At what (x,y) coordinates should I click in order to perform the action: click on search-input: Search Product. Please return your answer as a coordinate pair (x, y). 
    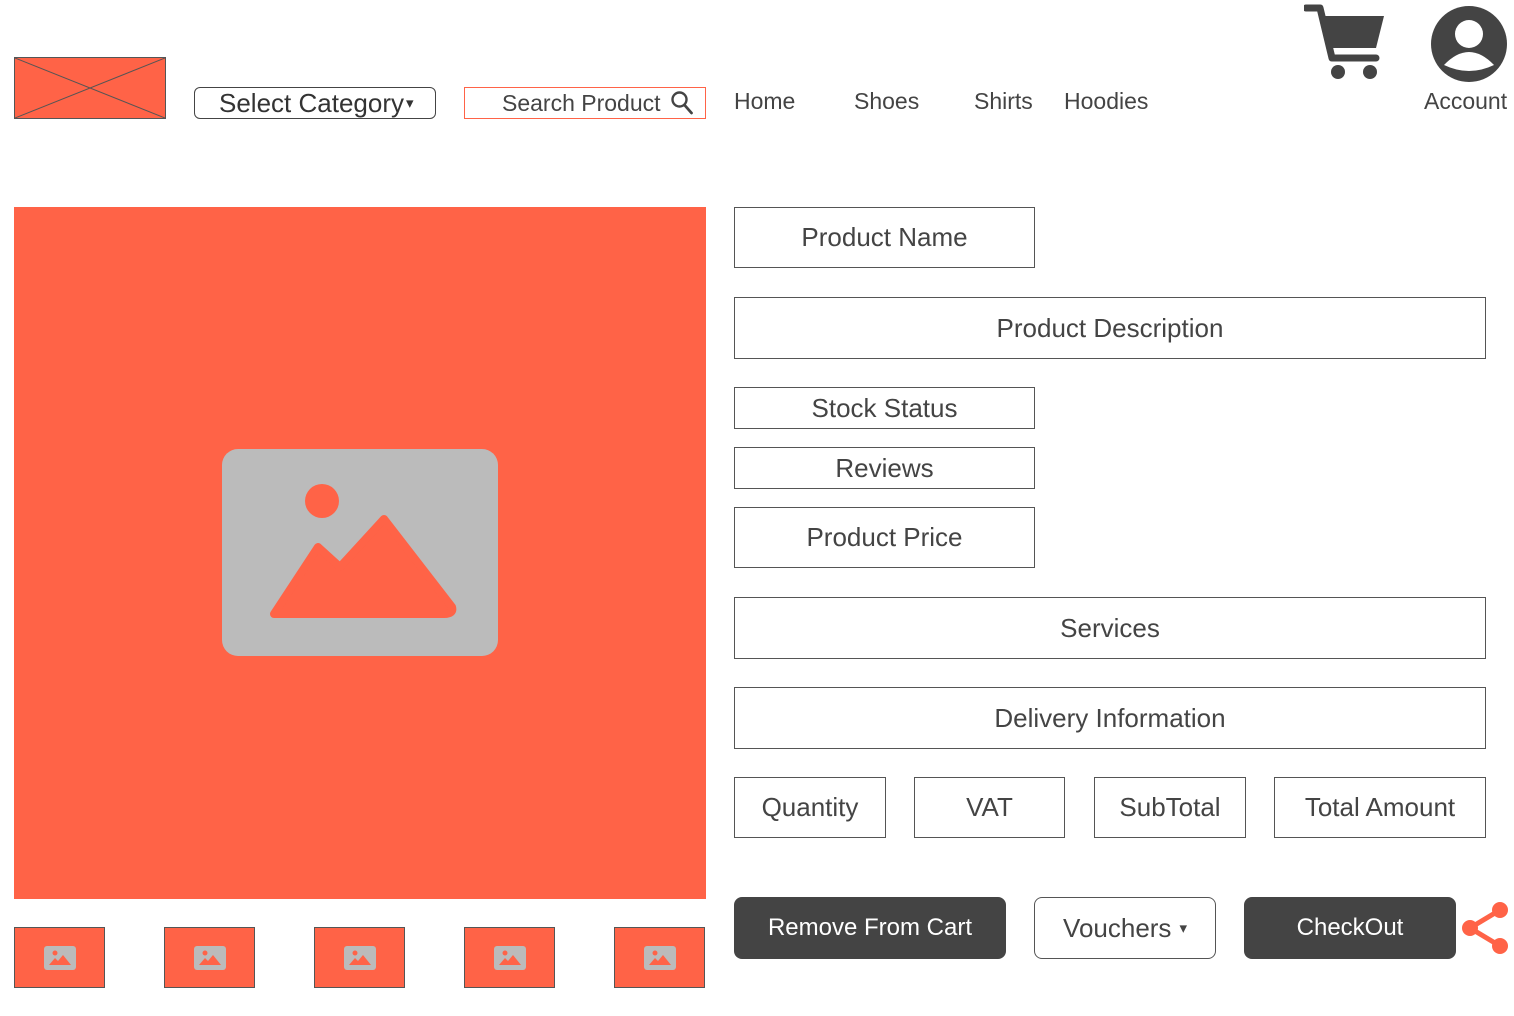
    Looking at the image, I should click on (585, 103).